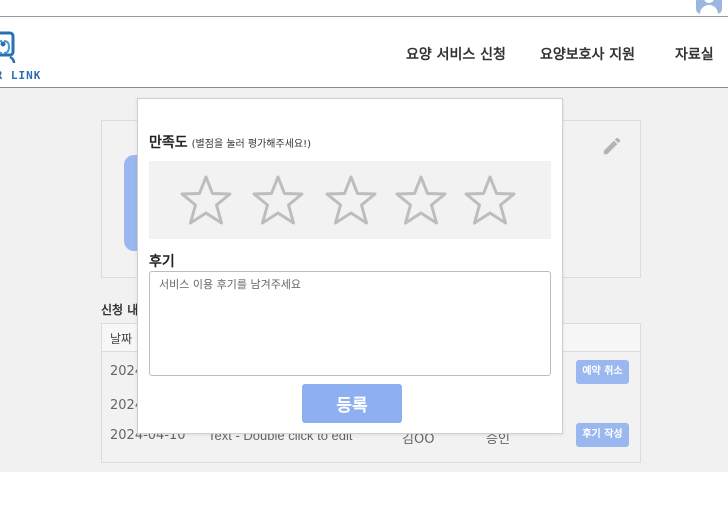  I want to click on logo-text: OR LINK, so click(21, 75).